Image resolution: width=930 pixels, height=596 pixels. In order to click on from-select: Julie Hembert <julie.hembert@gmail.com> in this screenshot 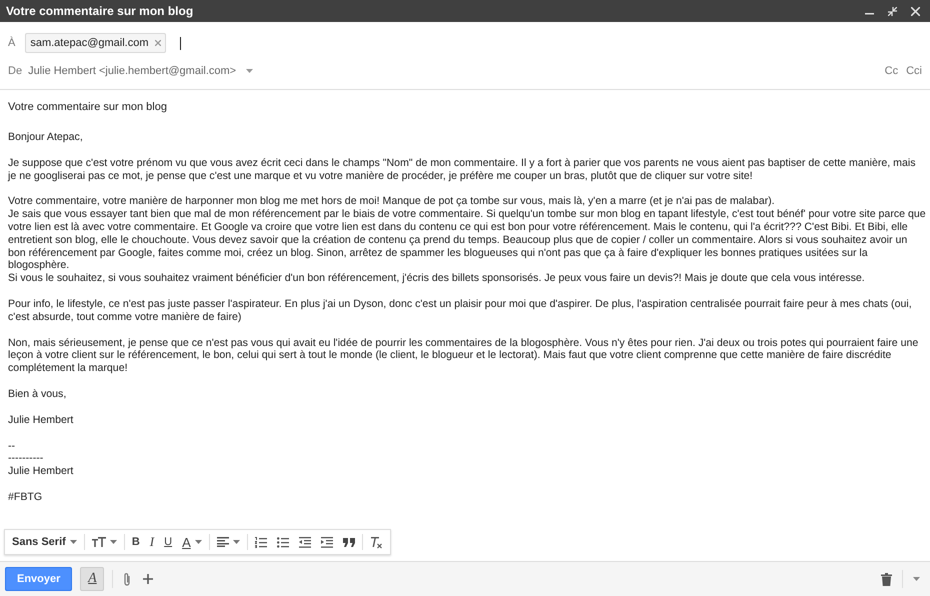, I will do `click(132, 71)`.